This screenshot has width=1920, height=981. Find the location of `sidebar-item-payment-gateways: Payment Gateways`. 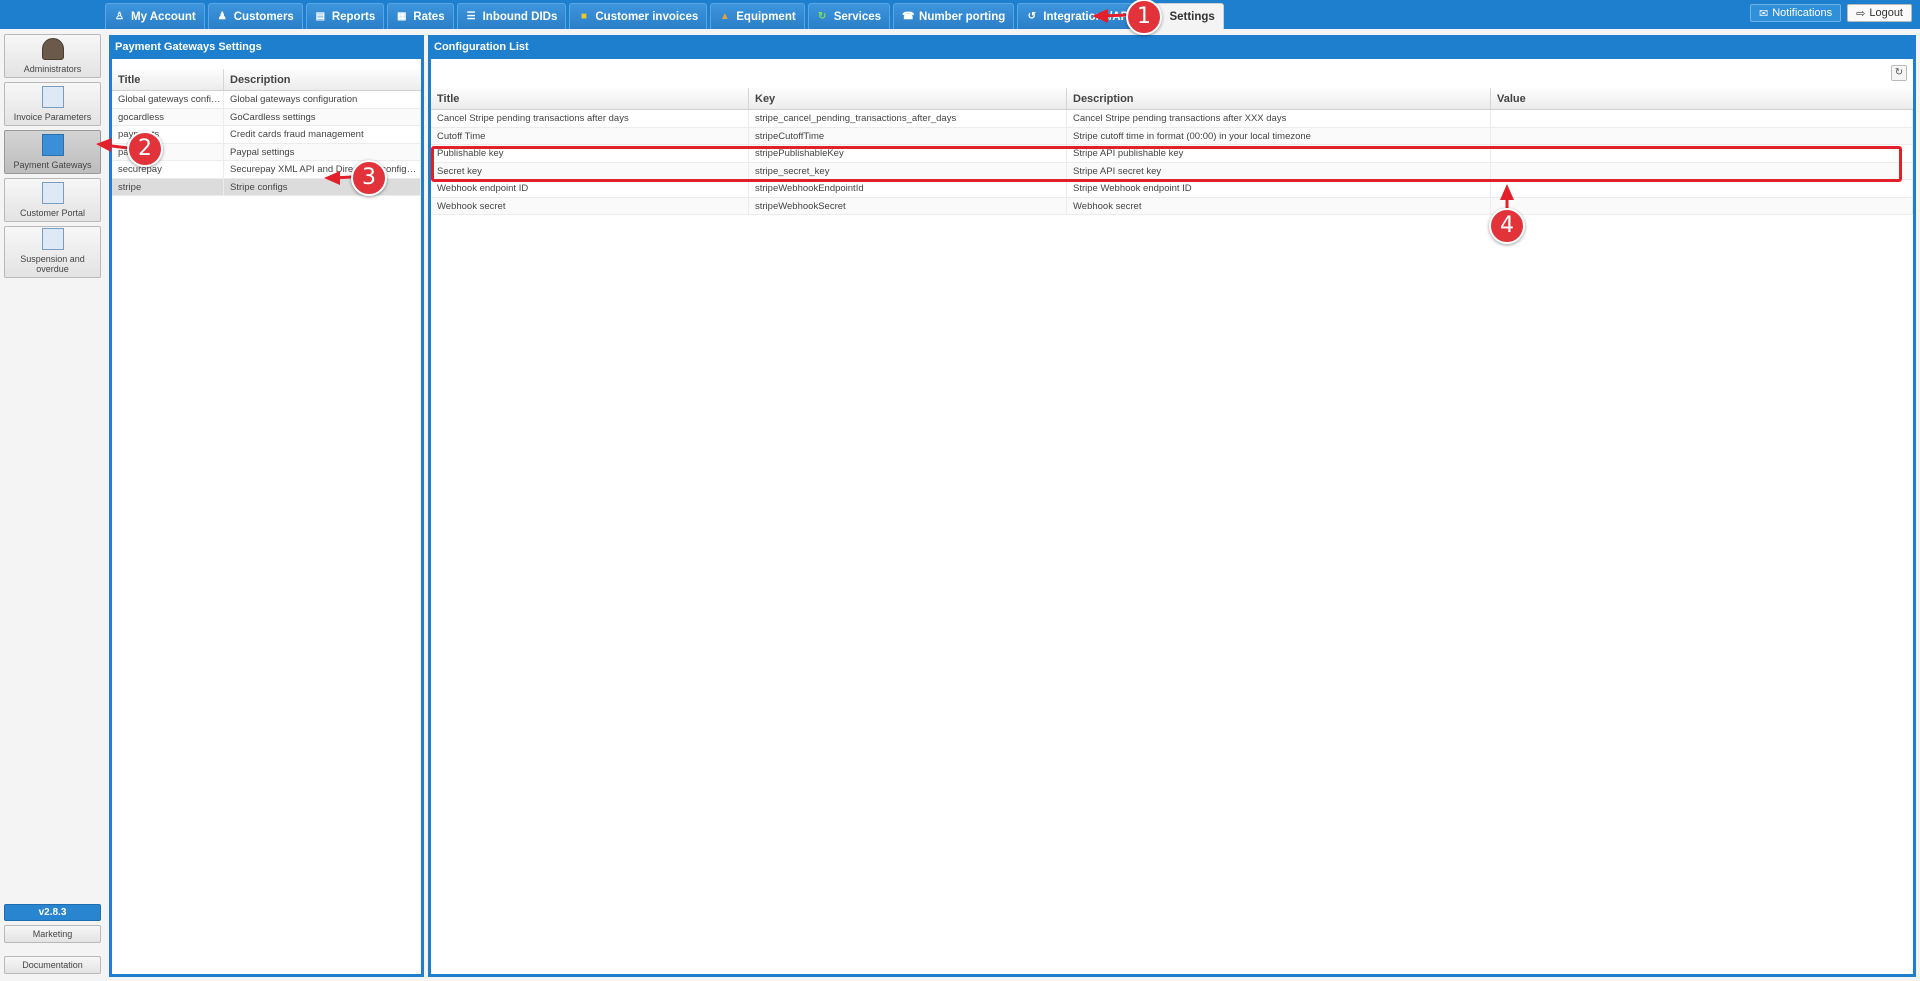

sidebar-item-payment-gateways: Payment Gateways is located at coordinates (52, 152).